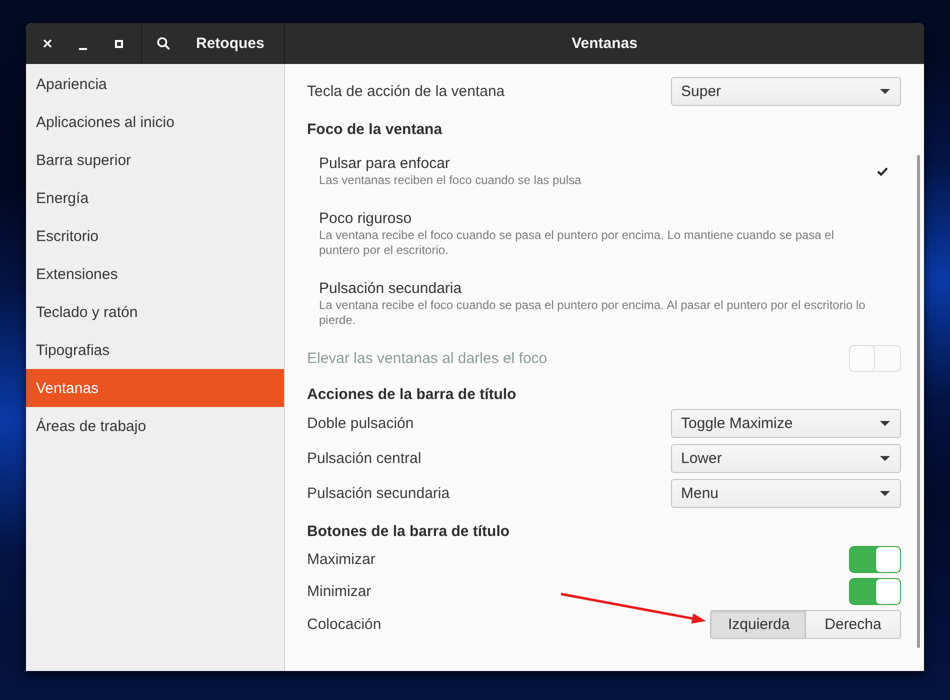  I want to click on sidebar-item: Apariencia, so click(155, 84).